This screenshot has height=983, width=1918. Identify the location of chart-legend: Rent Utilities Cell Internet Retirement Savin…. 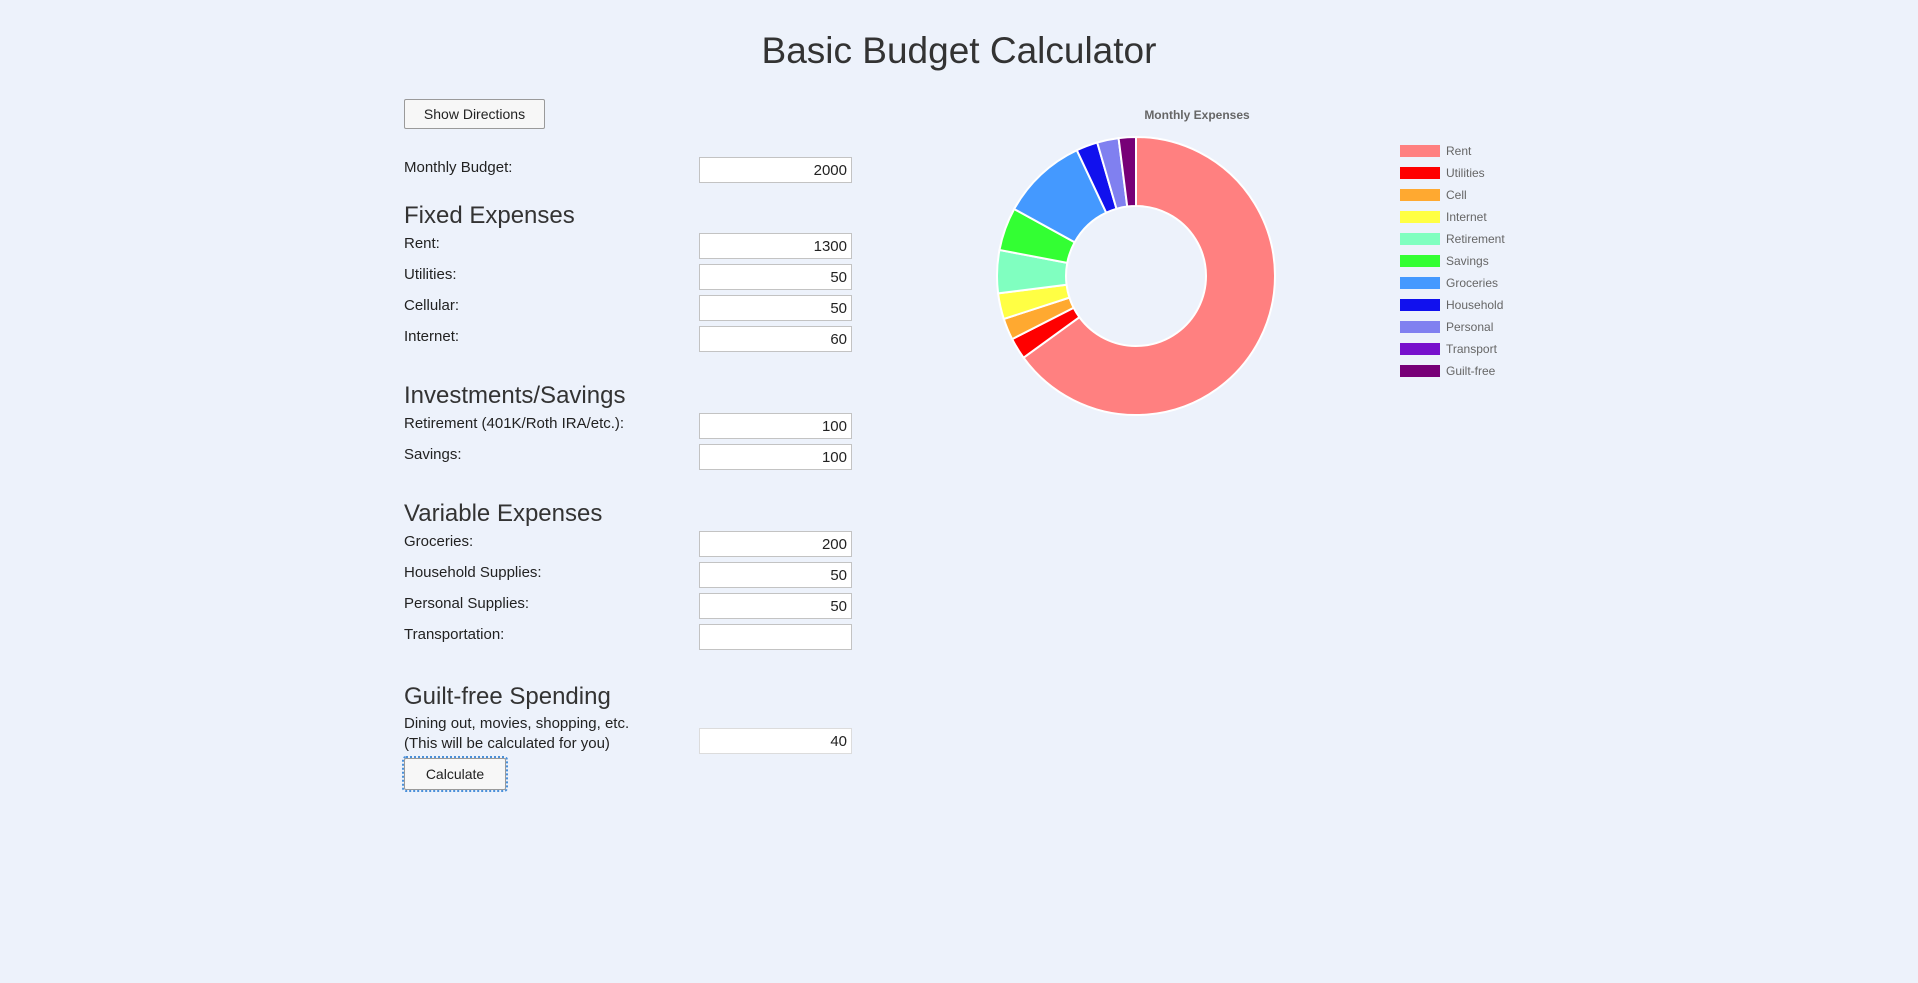
(1452, 261).